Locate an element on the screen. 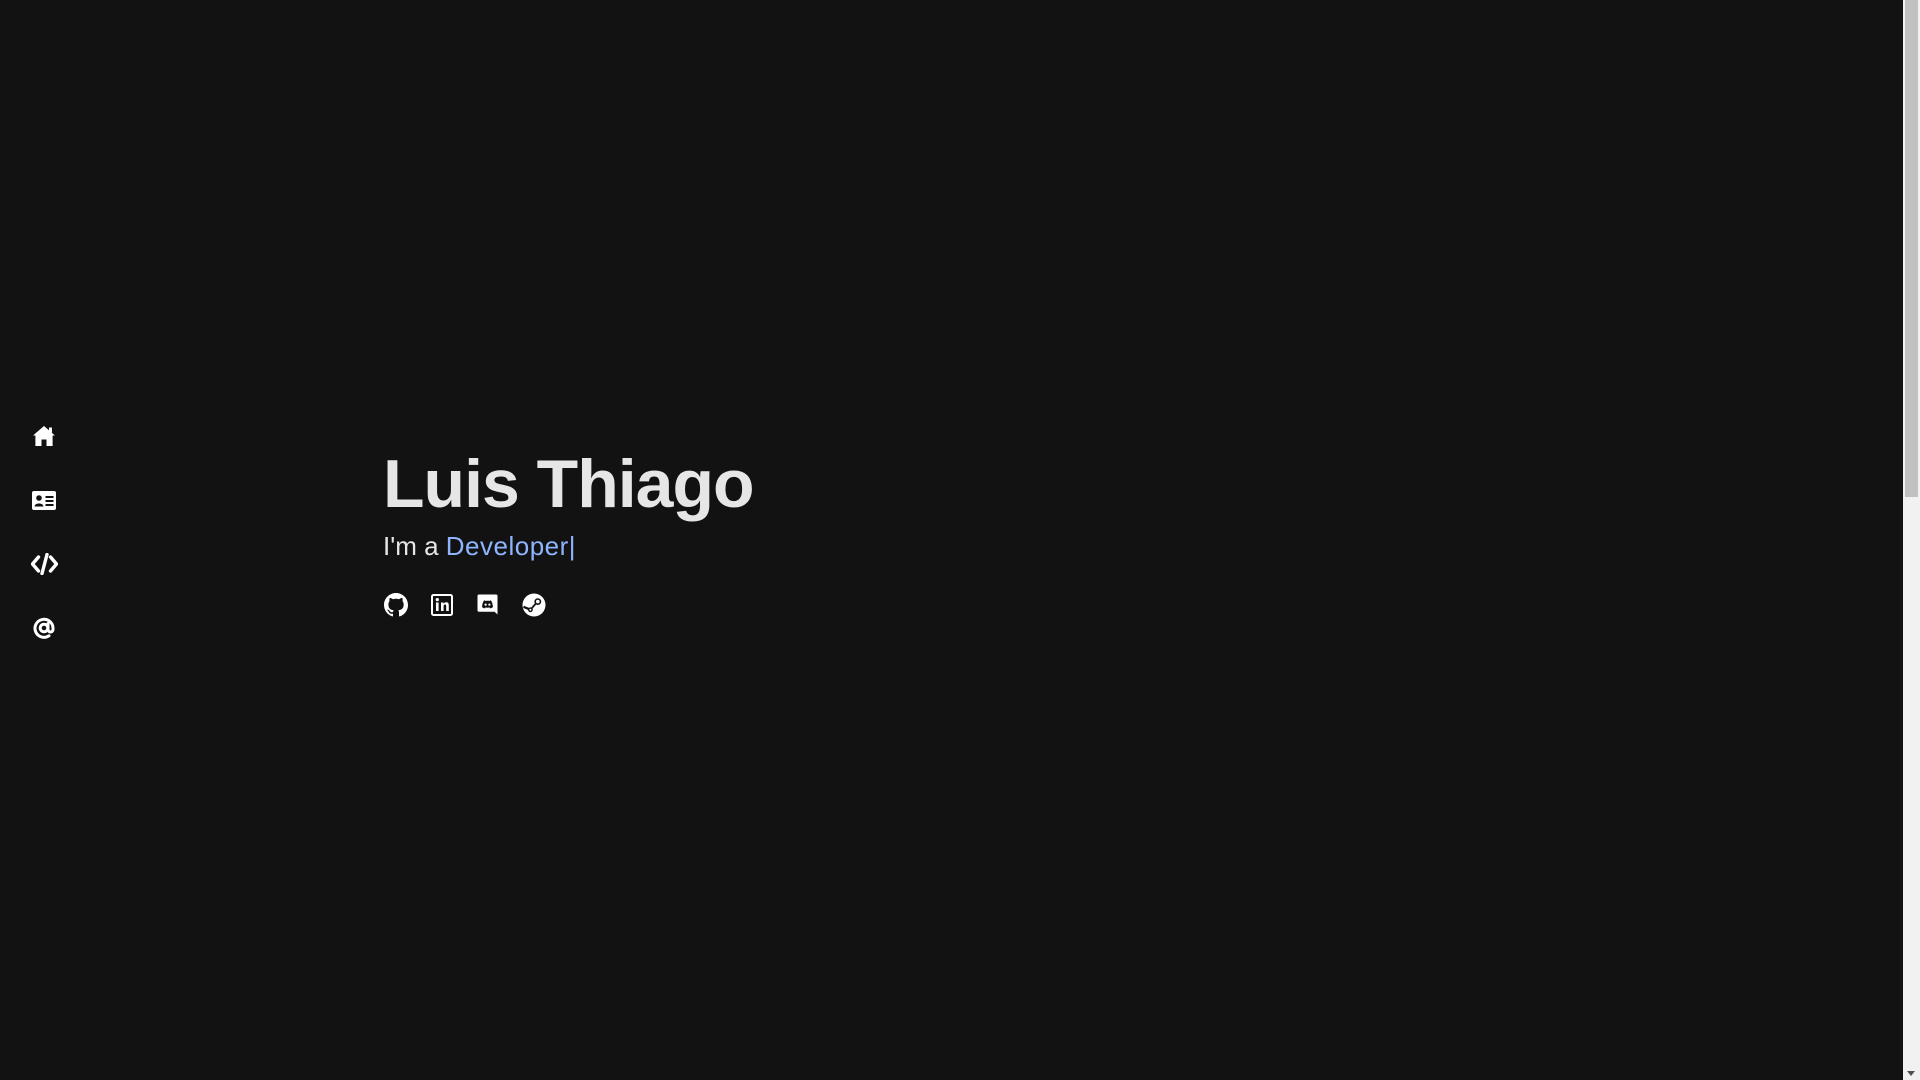 This screenshot has height=1080, width=1920. social-linkedin is located at coordinates (441, 604).